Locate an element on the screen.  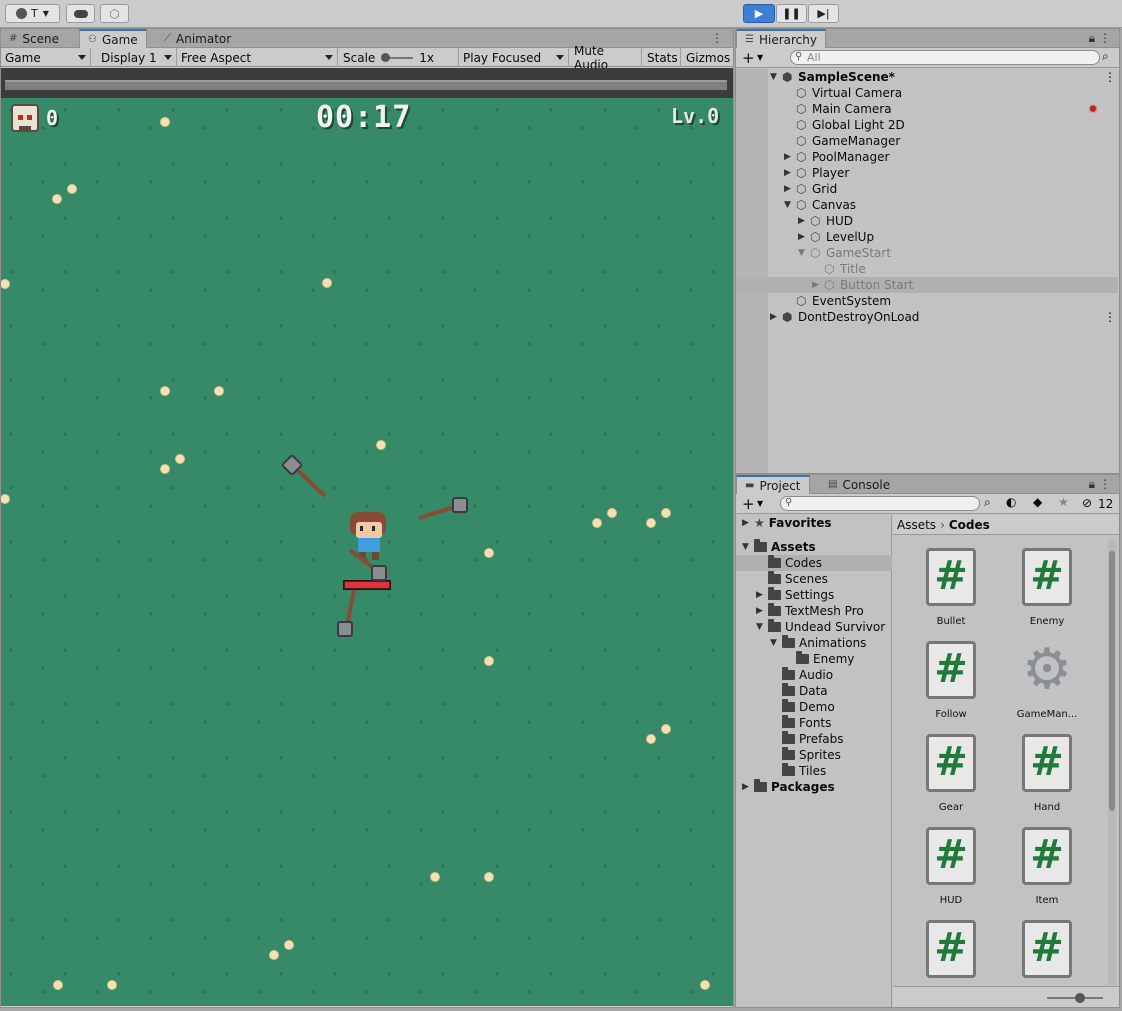
scrollbar is located at coordinates (1112, 762).